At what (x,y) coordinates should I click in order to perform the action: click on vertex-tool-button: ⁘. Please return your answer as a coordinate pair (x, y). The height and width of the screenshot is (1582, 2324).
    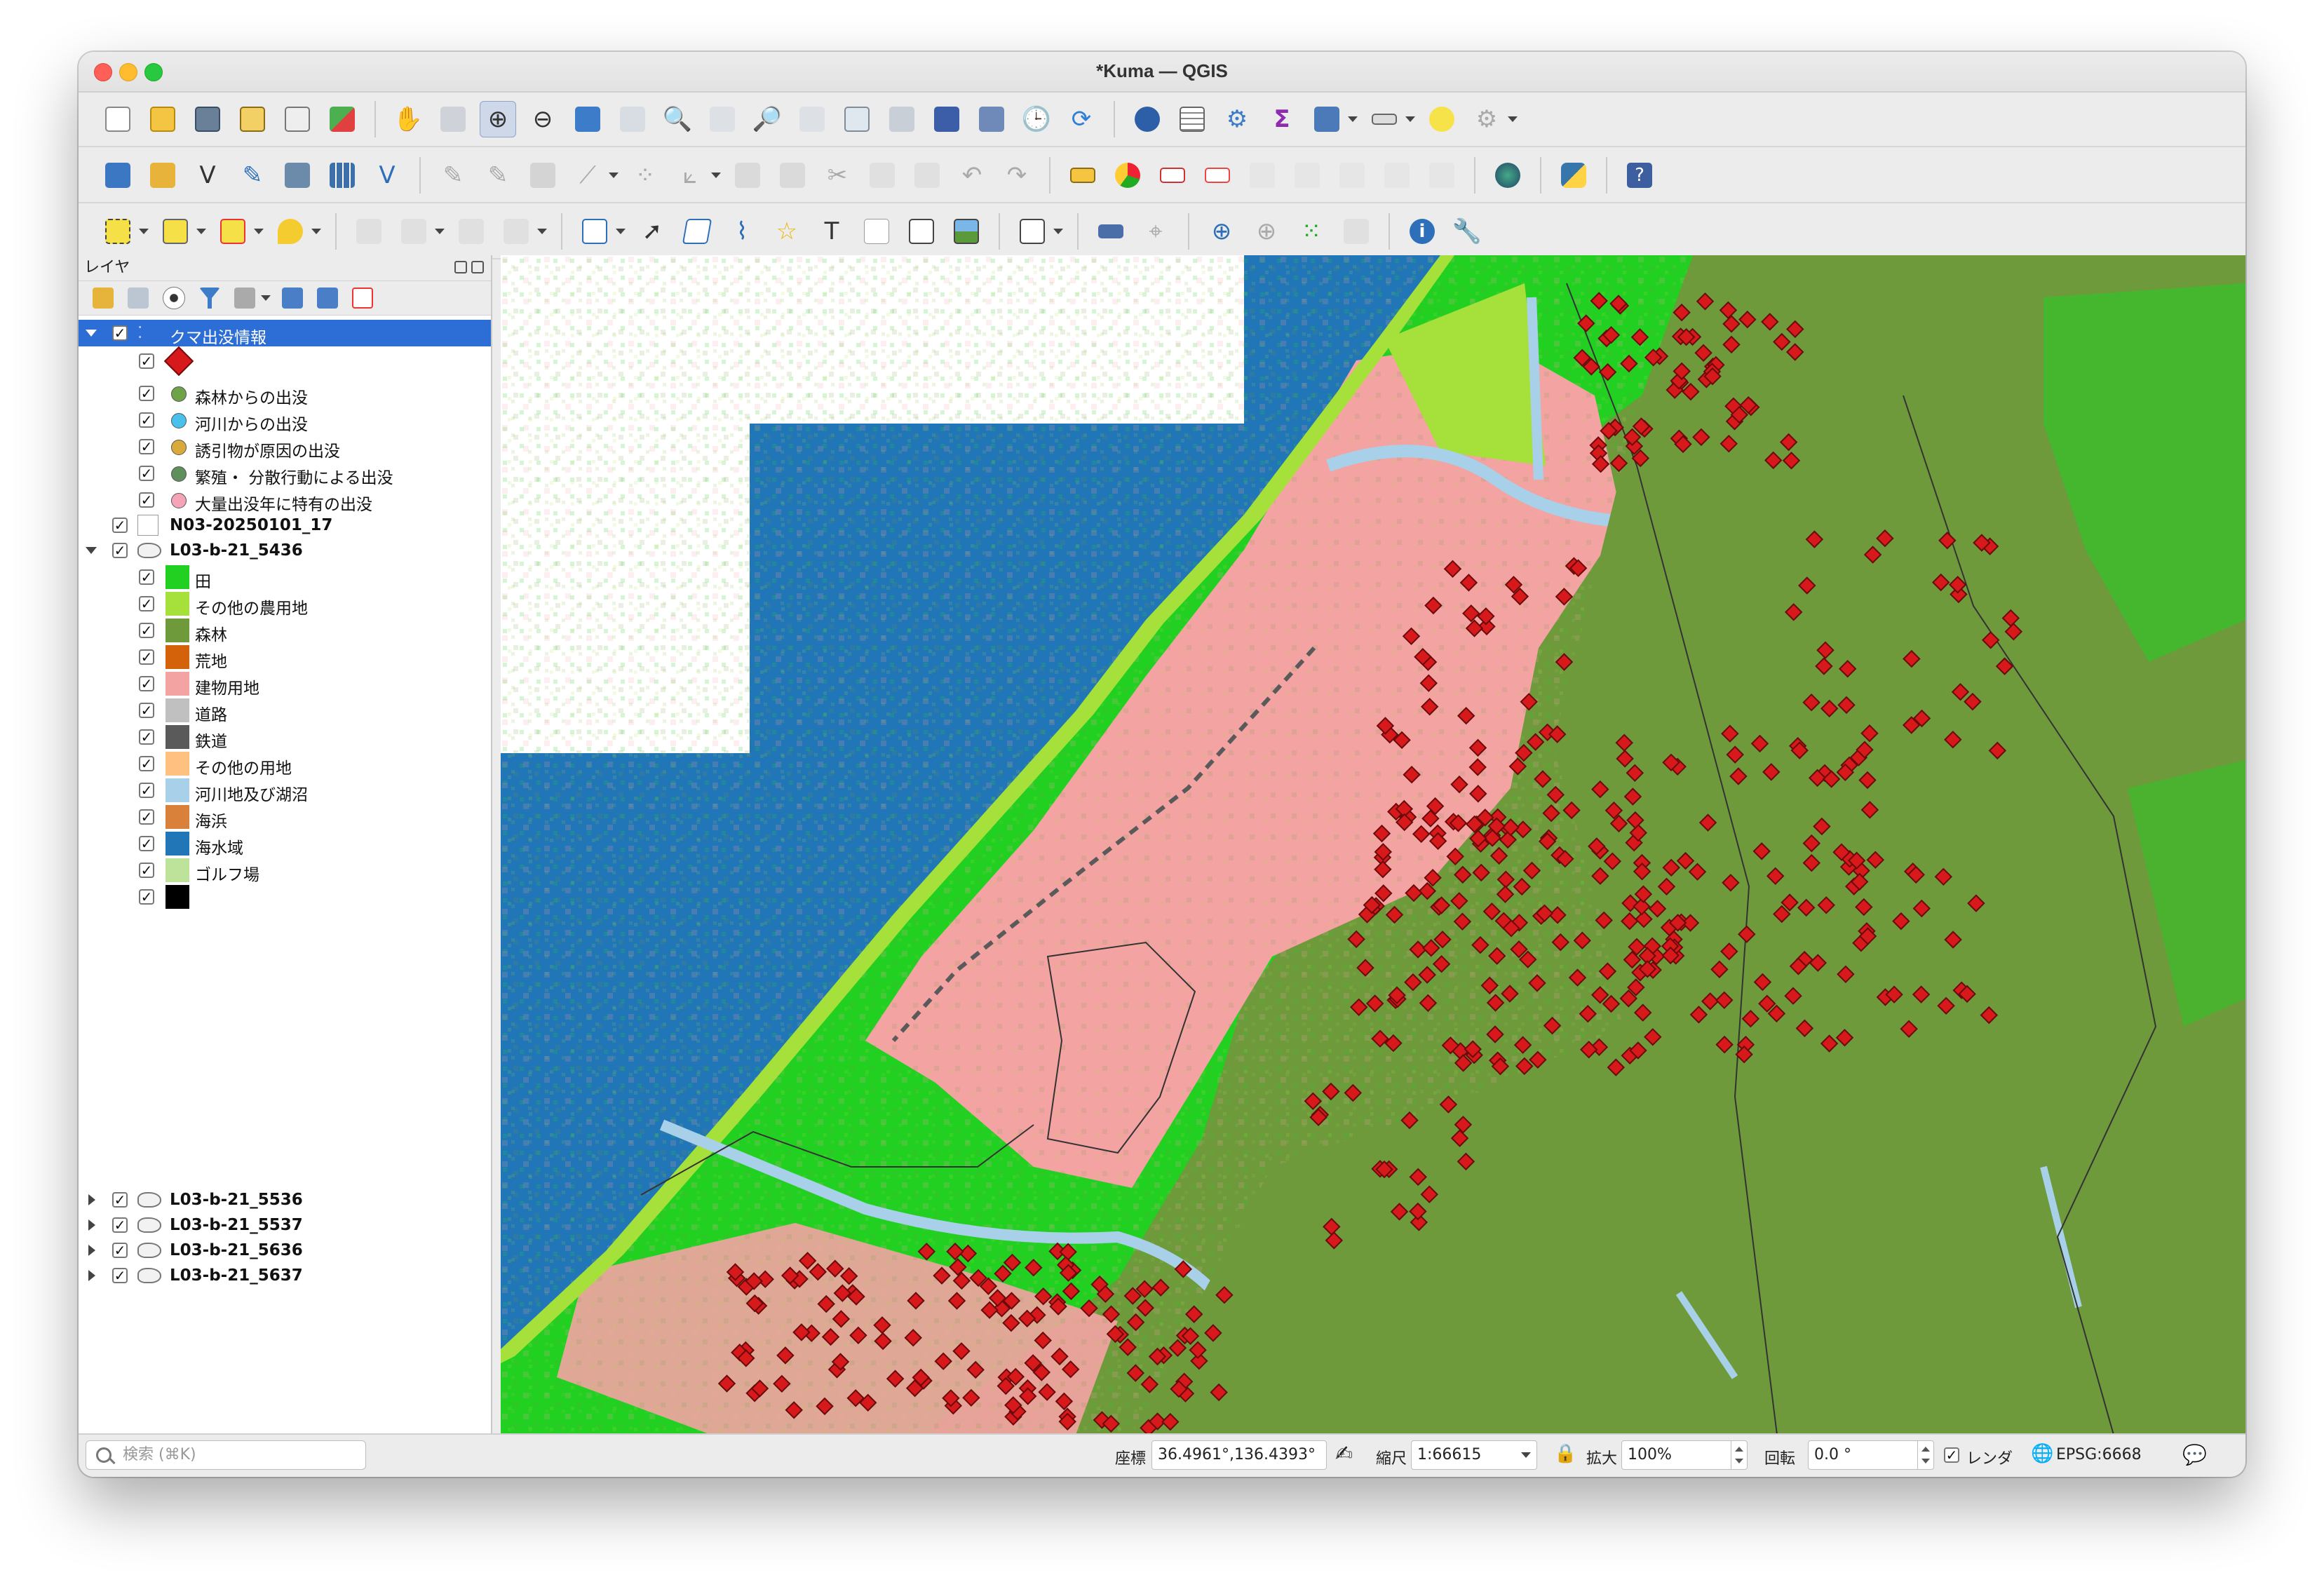
    Looking at the image, I should click on (645, 175).